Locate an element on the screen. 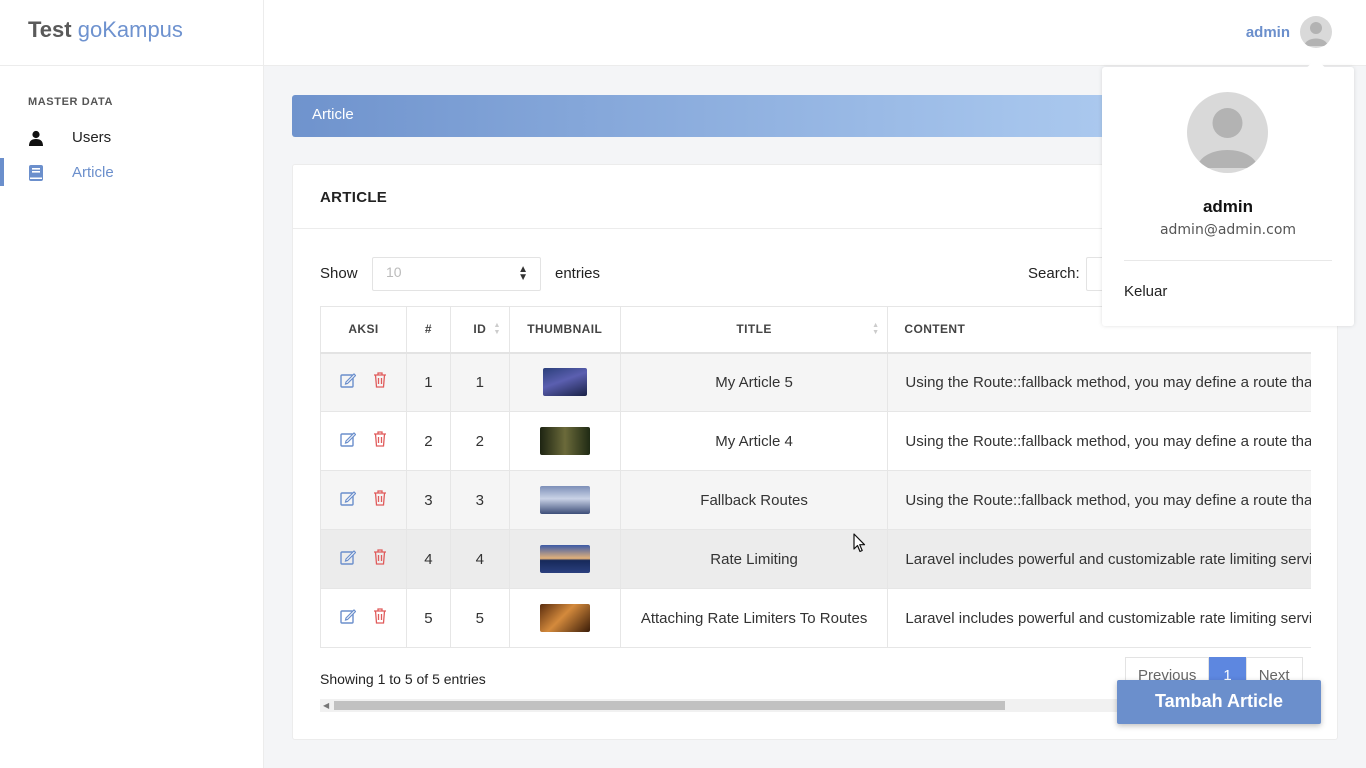 This screenshot has height=768, width=1366. search-label: Search: is located at coordinates (1054, 273).